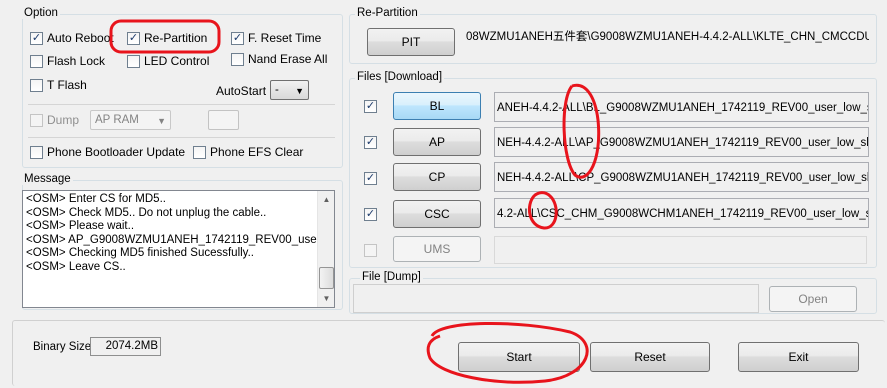 The width and height of the screenshot is (887, 388). I want to click on csc-checkbox: ✓, so click(370, 214).